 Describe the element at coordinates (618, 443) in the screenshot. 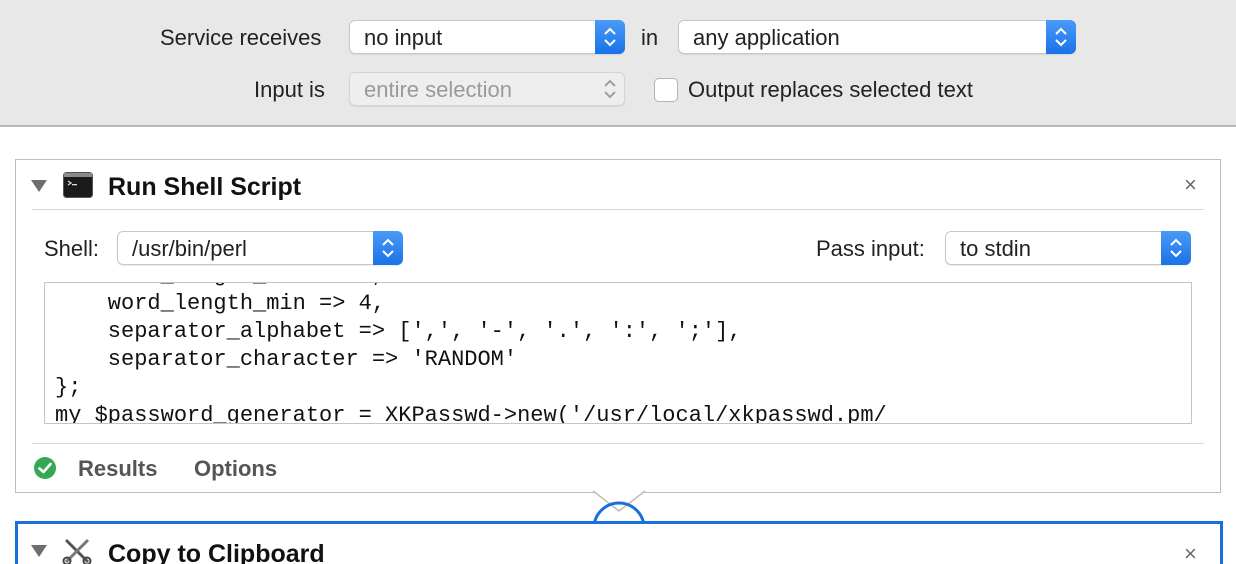

I see `footer-divider` at that location.